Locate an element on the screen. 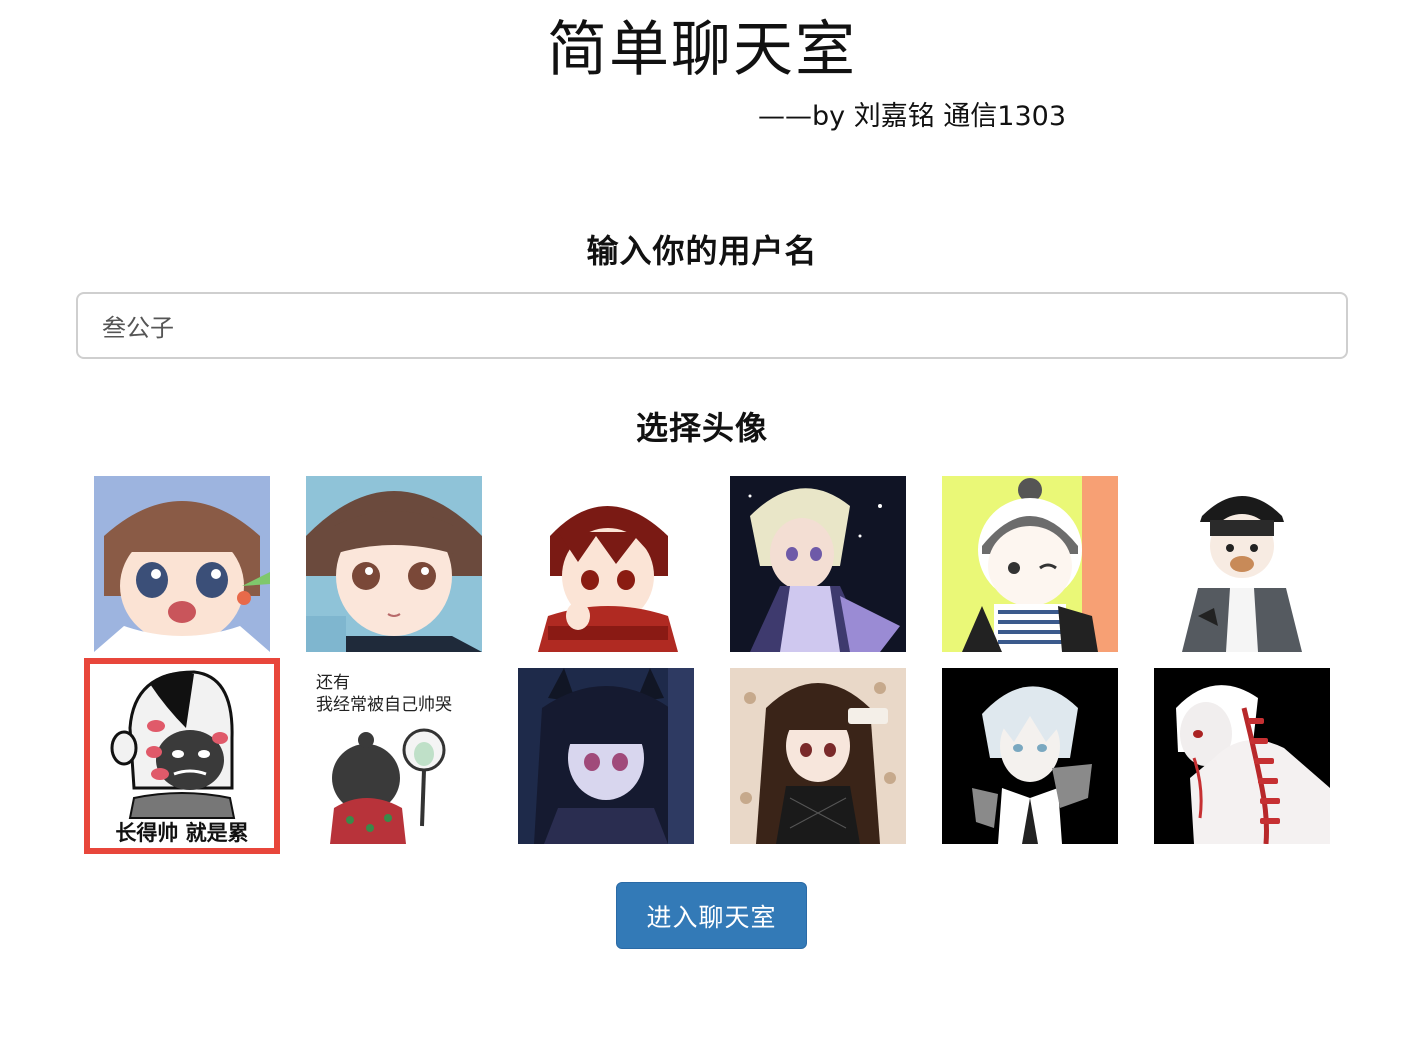 The height and width of the screenshot is (1060, 1404). avatar-heading: 选择头像 is located at coordinates (701, 428).